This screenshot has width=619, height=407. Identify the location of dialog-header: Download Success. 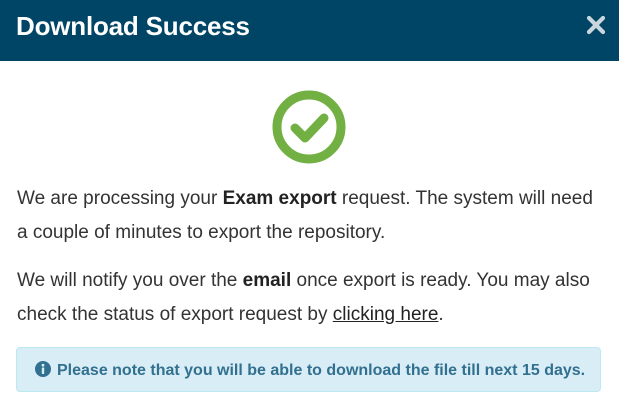
(309, 30).